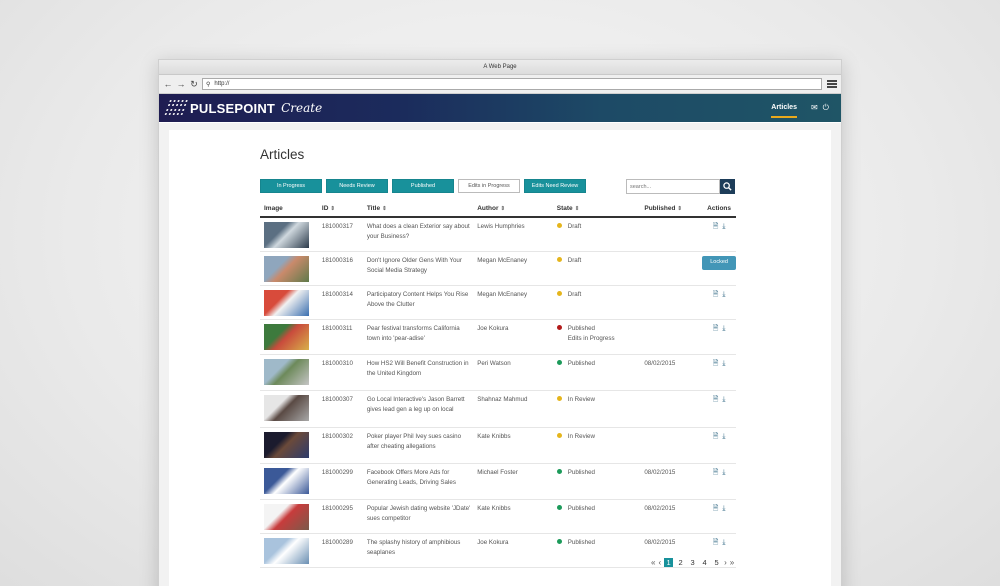 The width and height of the screenshot is (1000, 586). Describe the element at coordinates (659, 562) in the screenshot. I see `prev-page-icon: ‹` at that location.